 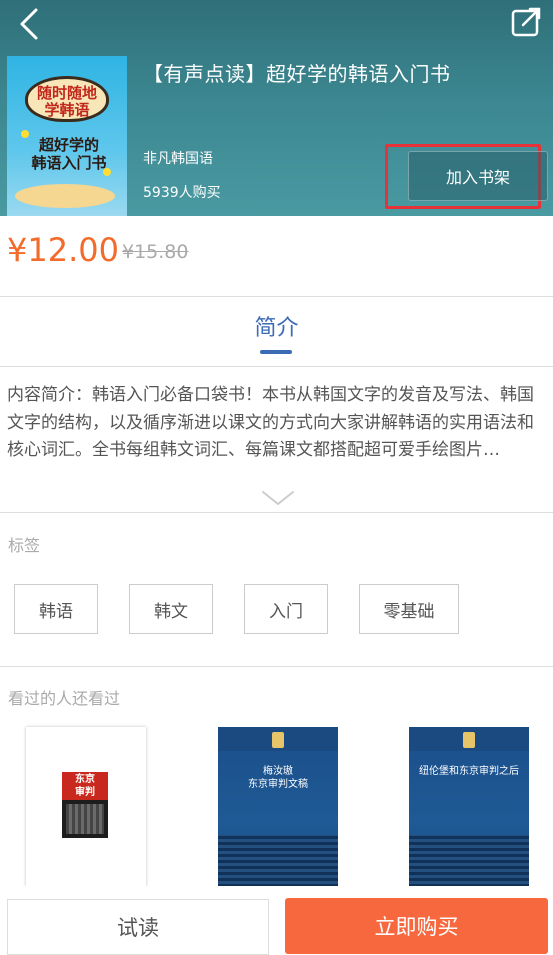 I want to click on cover-title: 东京 审判, so click(x=85, y=786).